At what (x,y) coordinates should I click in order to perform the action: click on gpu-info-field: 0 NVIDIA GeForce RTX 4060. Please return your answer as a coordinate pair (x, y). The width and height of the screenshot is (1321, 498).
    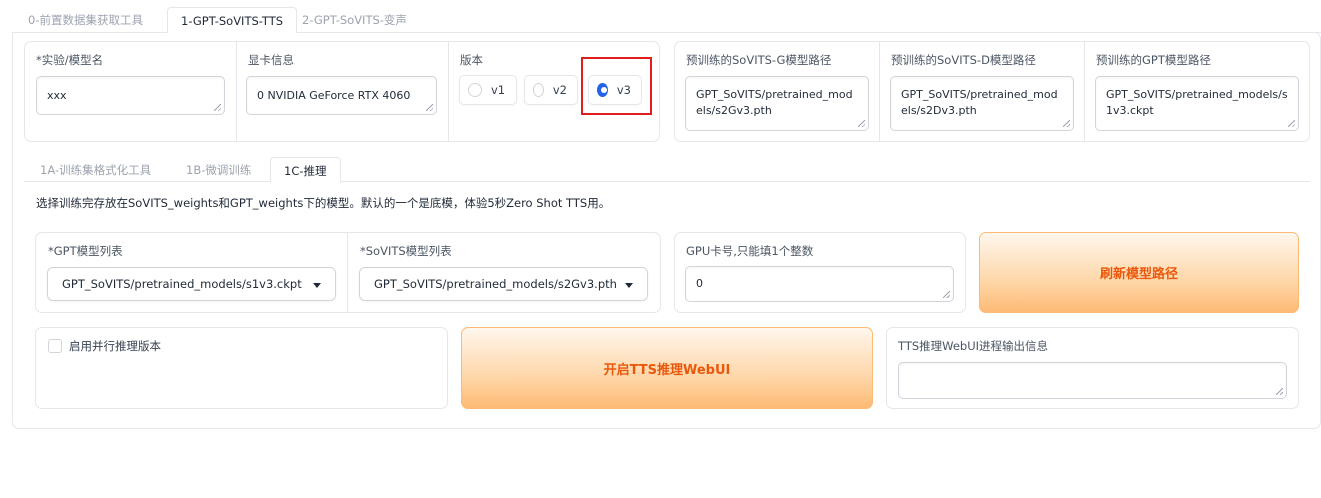
    Looking at the image, I should click on (341, 95).